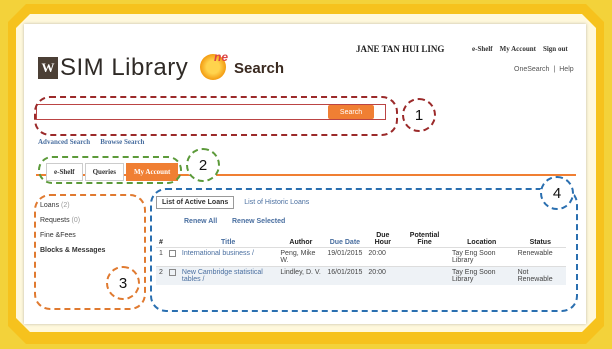 Image resolution: width=612 pixels, height=349 pixels. I want to click on annotation-number-3: 3, so click(123, 283).